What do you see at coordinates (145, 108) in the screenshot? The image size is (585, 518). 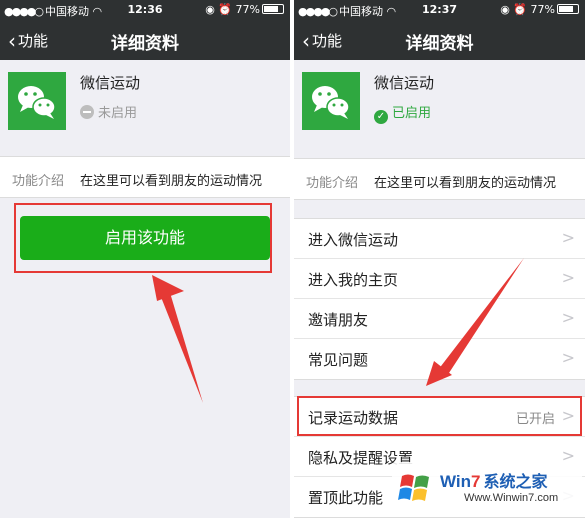 I see `feature-profile: 微信运动 未启用` at bounding box center [145, 108].